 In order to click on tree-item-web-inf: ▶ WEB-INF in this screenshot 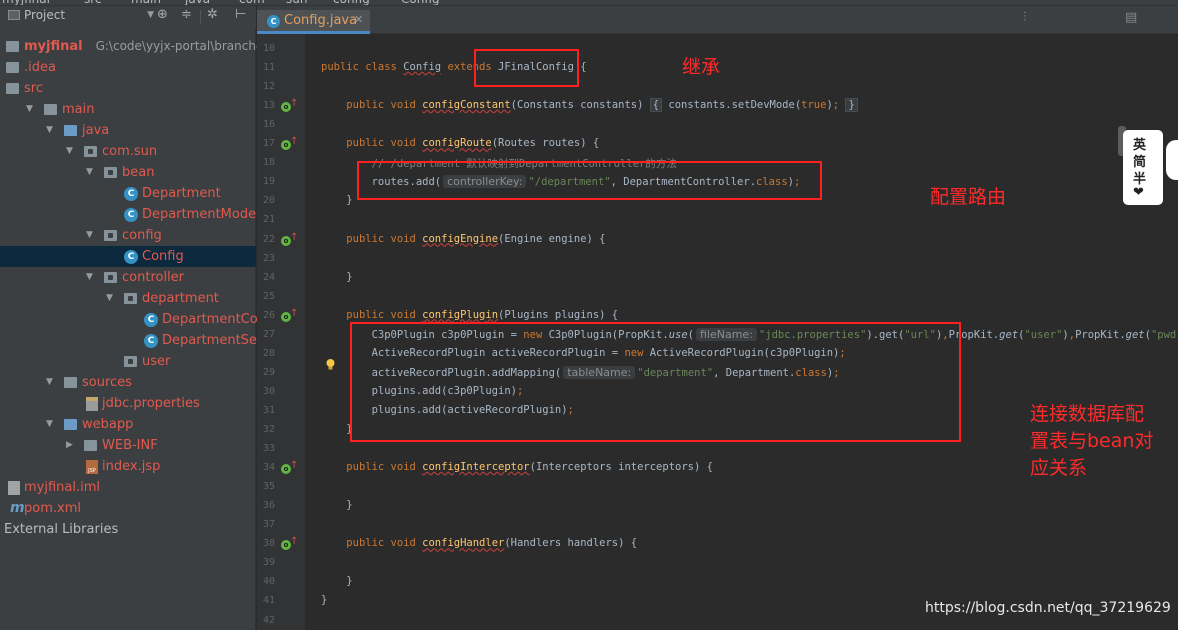, I will do `click(128, 445)`.